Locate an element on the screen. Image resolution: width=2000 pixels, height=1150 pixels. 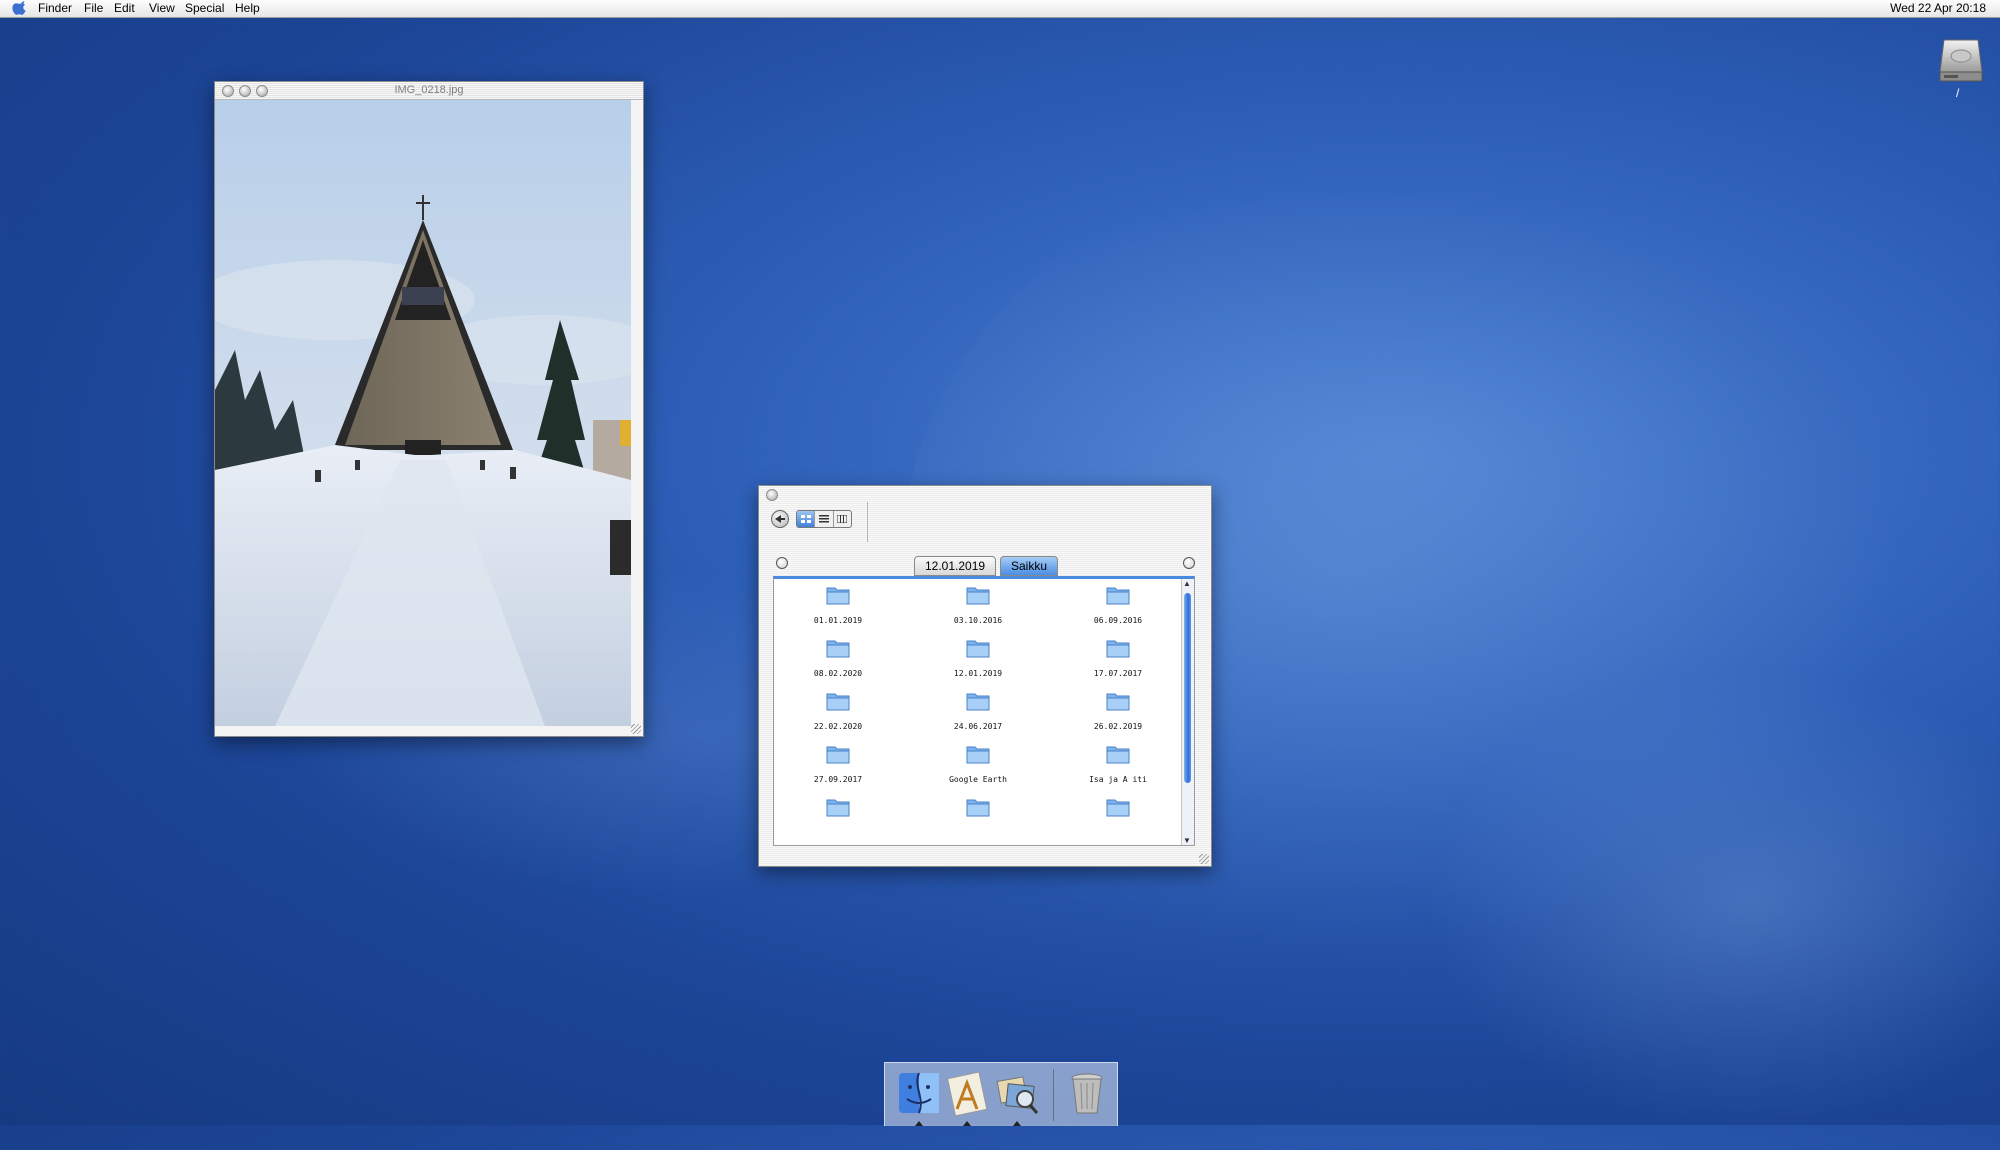
back-button is located at coordinates (780, 519).